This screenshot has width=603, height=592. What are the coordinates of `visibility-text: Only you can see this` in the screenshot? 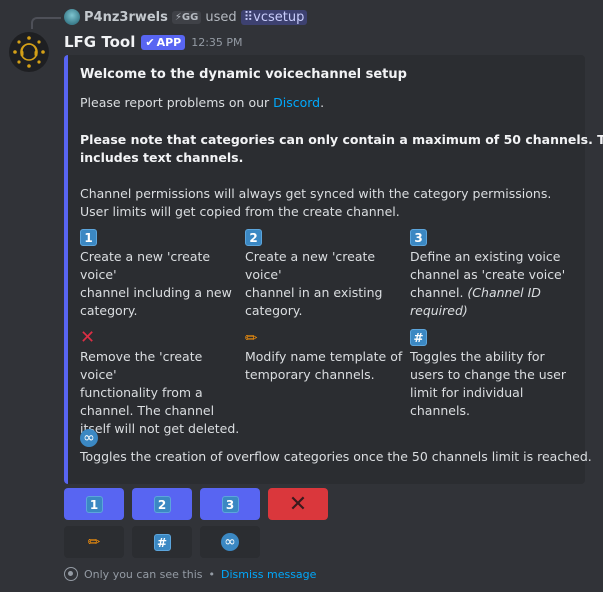 It's located at (143, 574).